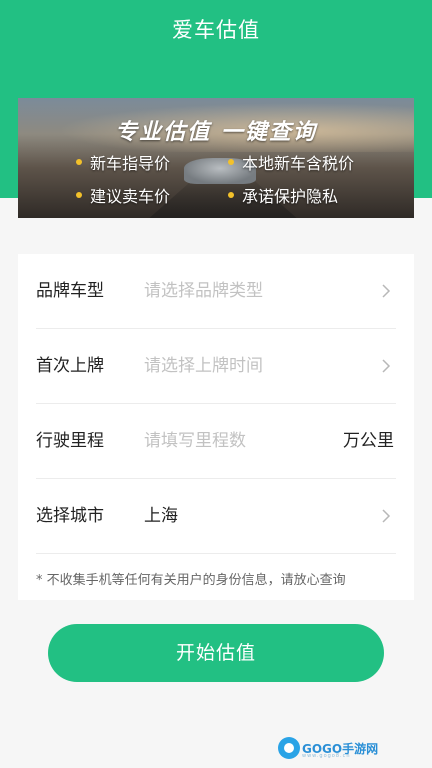 This screenshot has height=768, width=432. I want to click on banner-feature-label: 建议卖车价, so click(130, 196).